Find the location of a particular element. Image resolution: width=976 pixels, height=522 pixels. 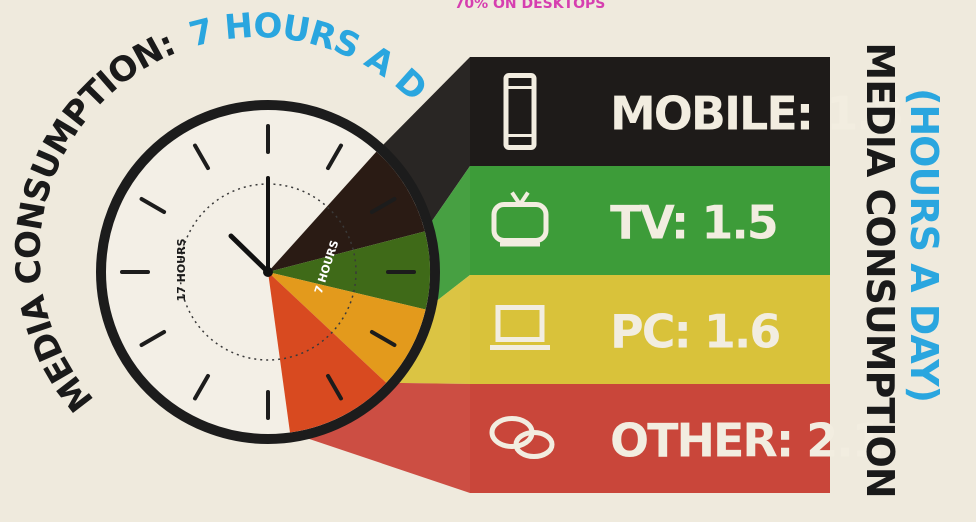

clock-center-pin is located at coordinates (268, 272).